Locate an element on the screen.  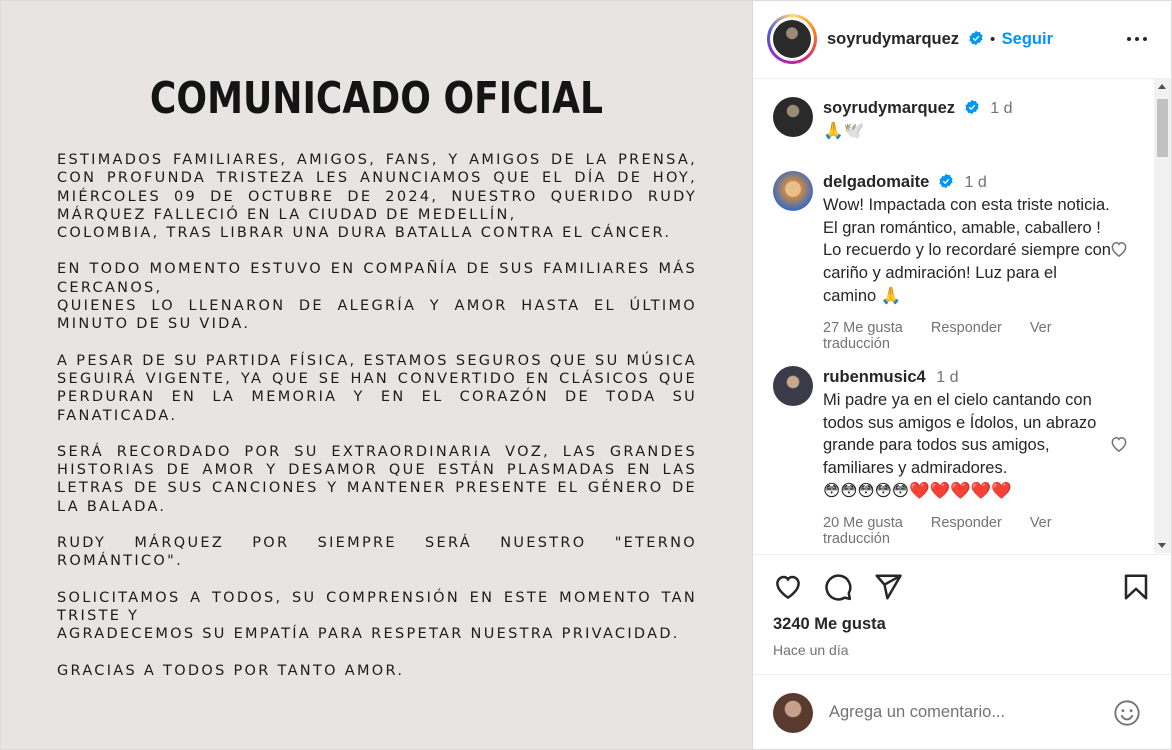
scrollbar-thumb is located at coordinates (1162, 128).